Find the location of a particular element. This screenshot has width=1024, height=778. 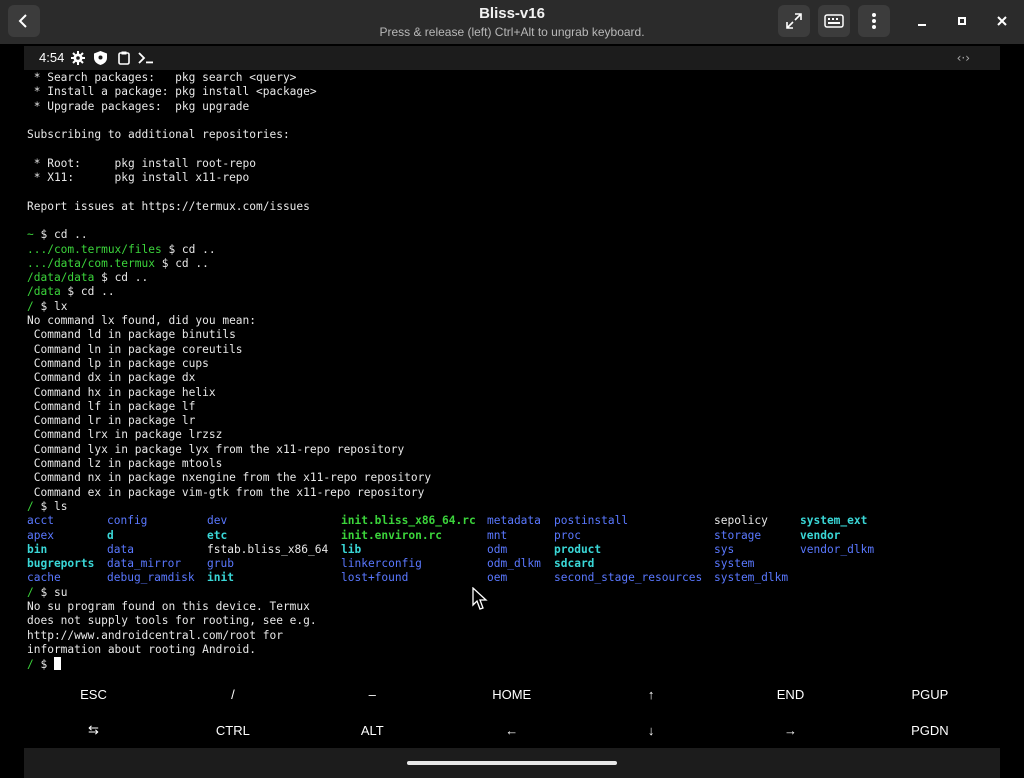

ls-entry: product is located at coordinates (578, 549).